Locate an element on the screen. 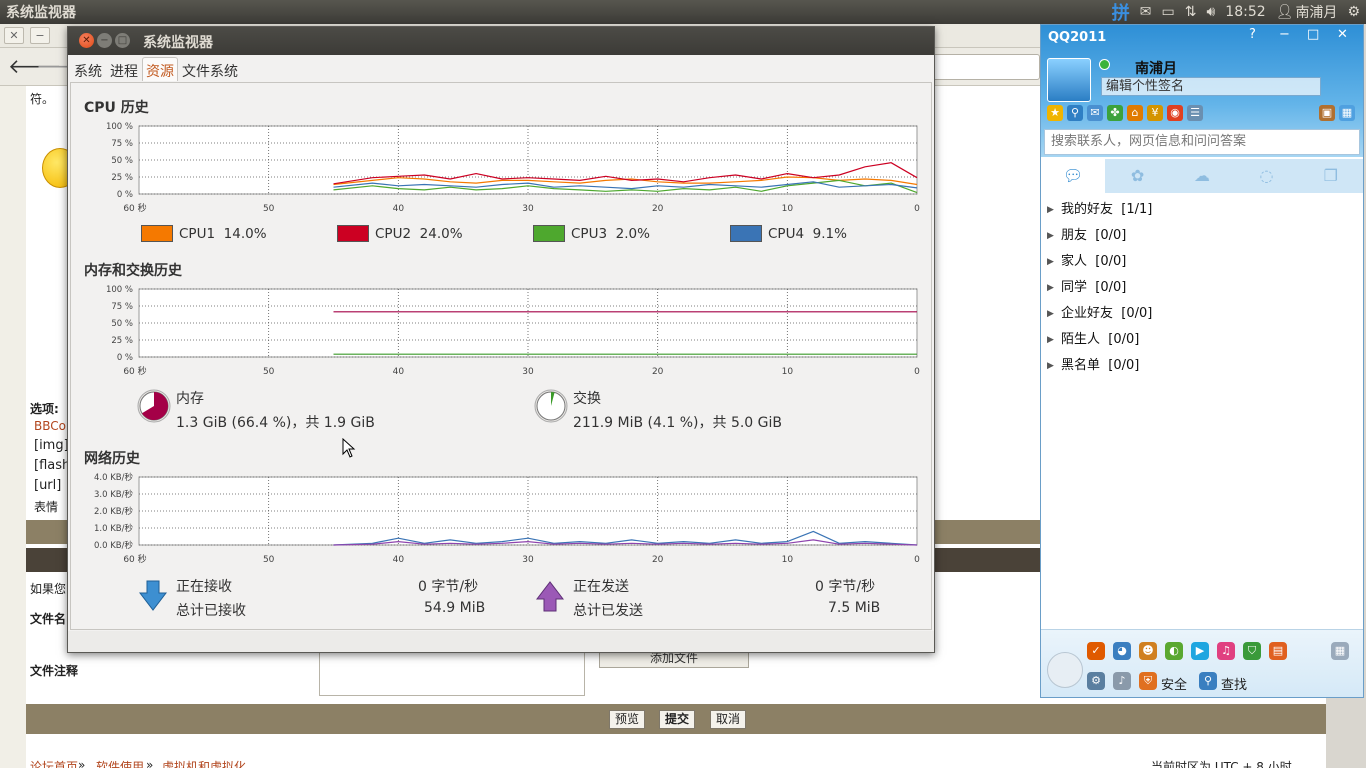 This screenshot has height=768, width=1366. total-received-label: 总计已接收 is located at coordinates (211, 611).